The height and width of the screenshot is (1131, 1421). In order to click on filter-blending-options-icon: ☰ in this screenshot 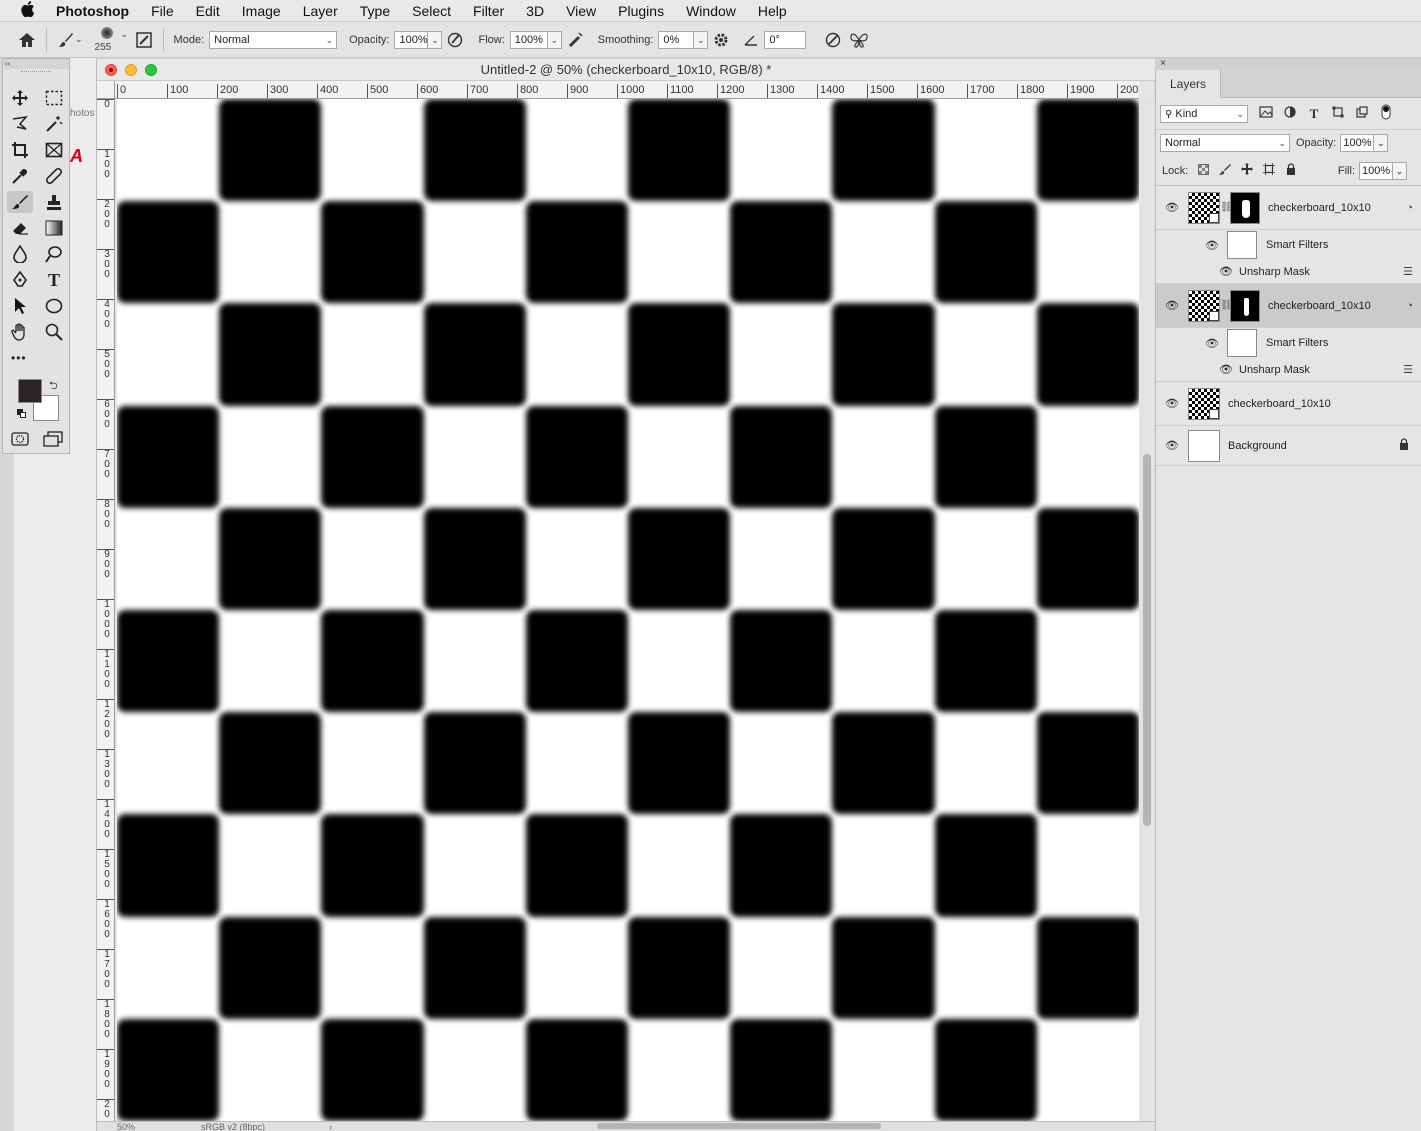, I will do `click(1408, 369)`.